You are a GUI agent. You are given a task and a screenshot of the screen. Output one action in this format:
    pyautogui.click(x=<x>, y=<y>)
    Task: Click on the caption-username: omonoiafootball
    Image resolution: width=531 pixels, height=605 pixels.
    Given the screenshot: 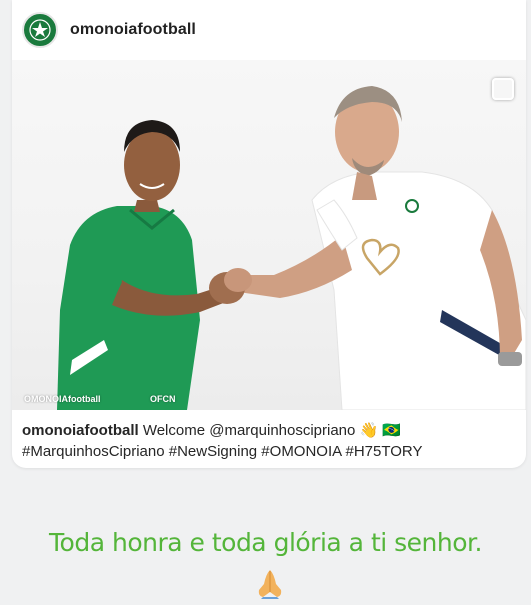 What is the action you would take?
    pyautogui.click(x=80, y=430)
    